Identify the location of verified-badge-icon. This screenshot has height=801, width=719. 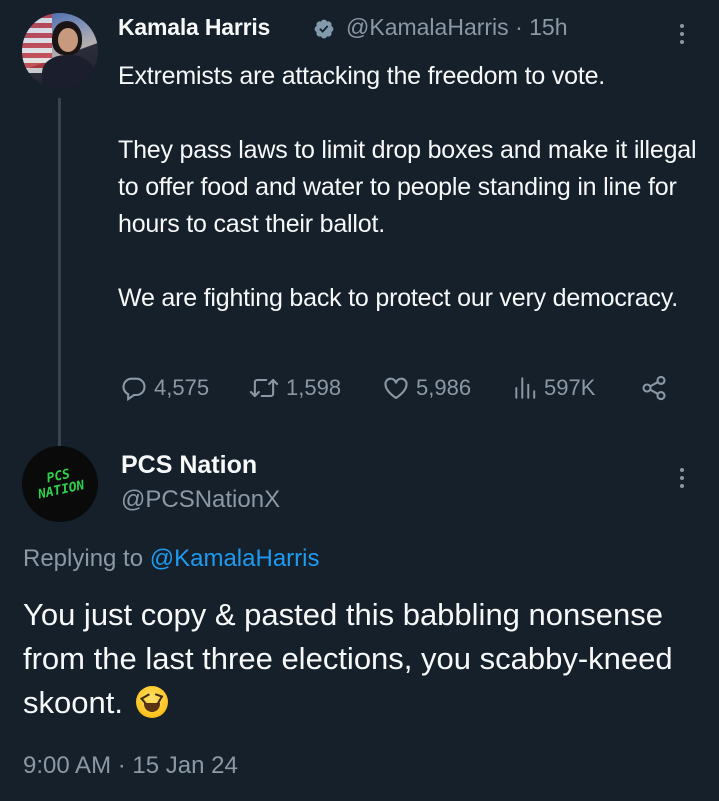
(324, 29).